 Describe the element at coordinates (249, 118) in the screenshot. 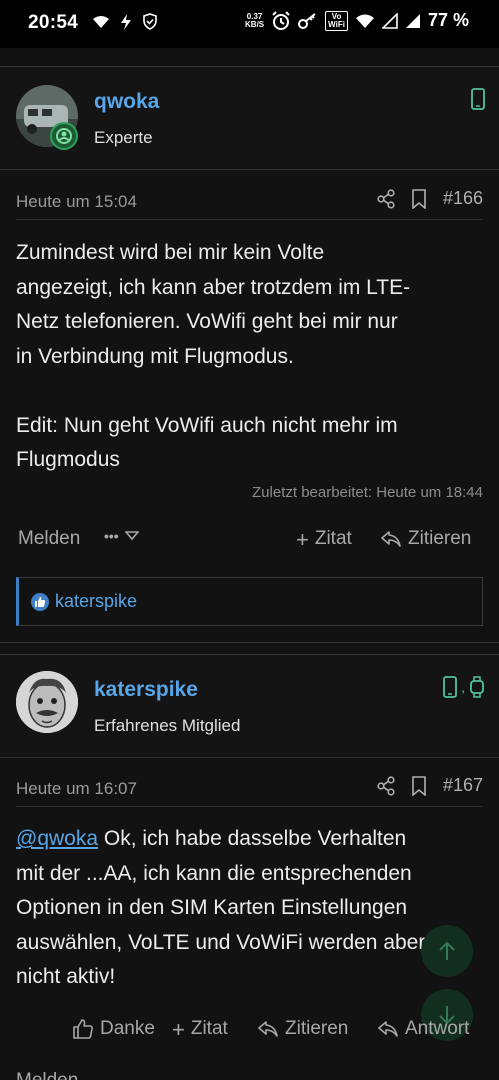

I see `post-author-header: qwoka Experte` at that location.